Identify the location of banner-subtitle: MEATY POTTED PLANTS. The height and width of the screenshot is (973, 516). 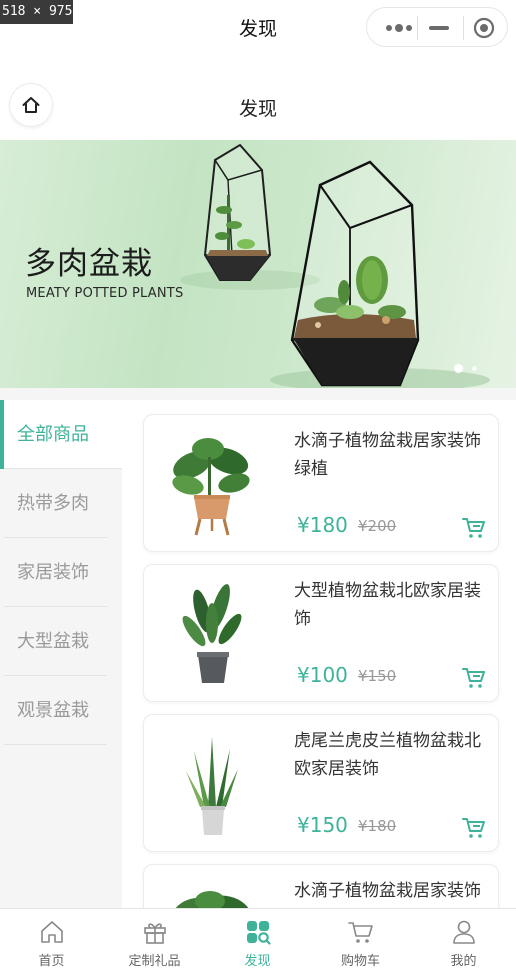
(105, 293).